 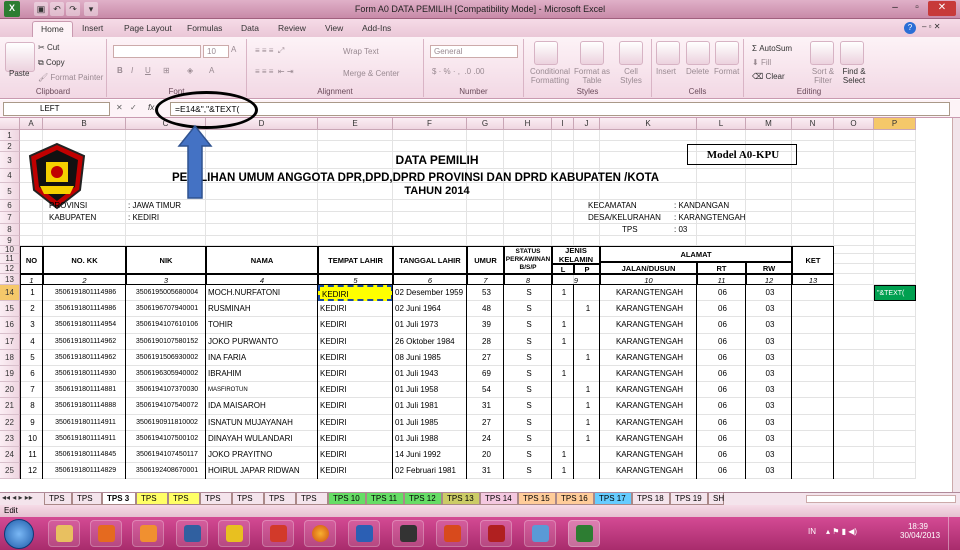 I want to click on align-left-icon: ≡ ≡ ≡ ⇤ ⇥, so click(x=274, y=71).